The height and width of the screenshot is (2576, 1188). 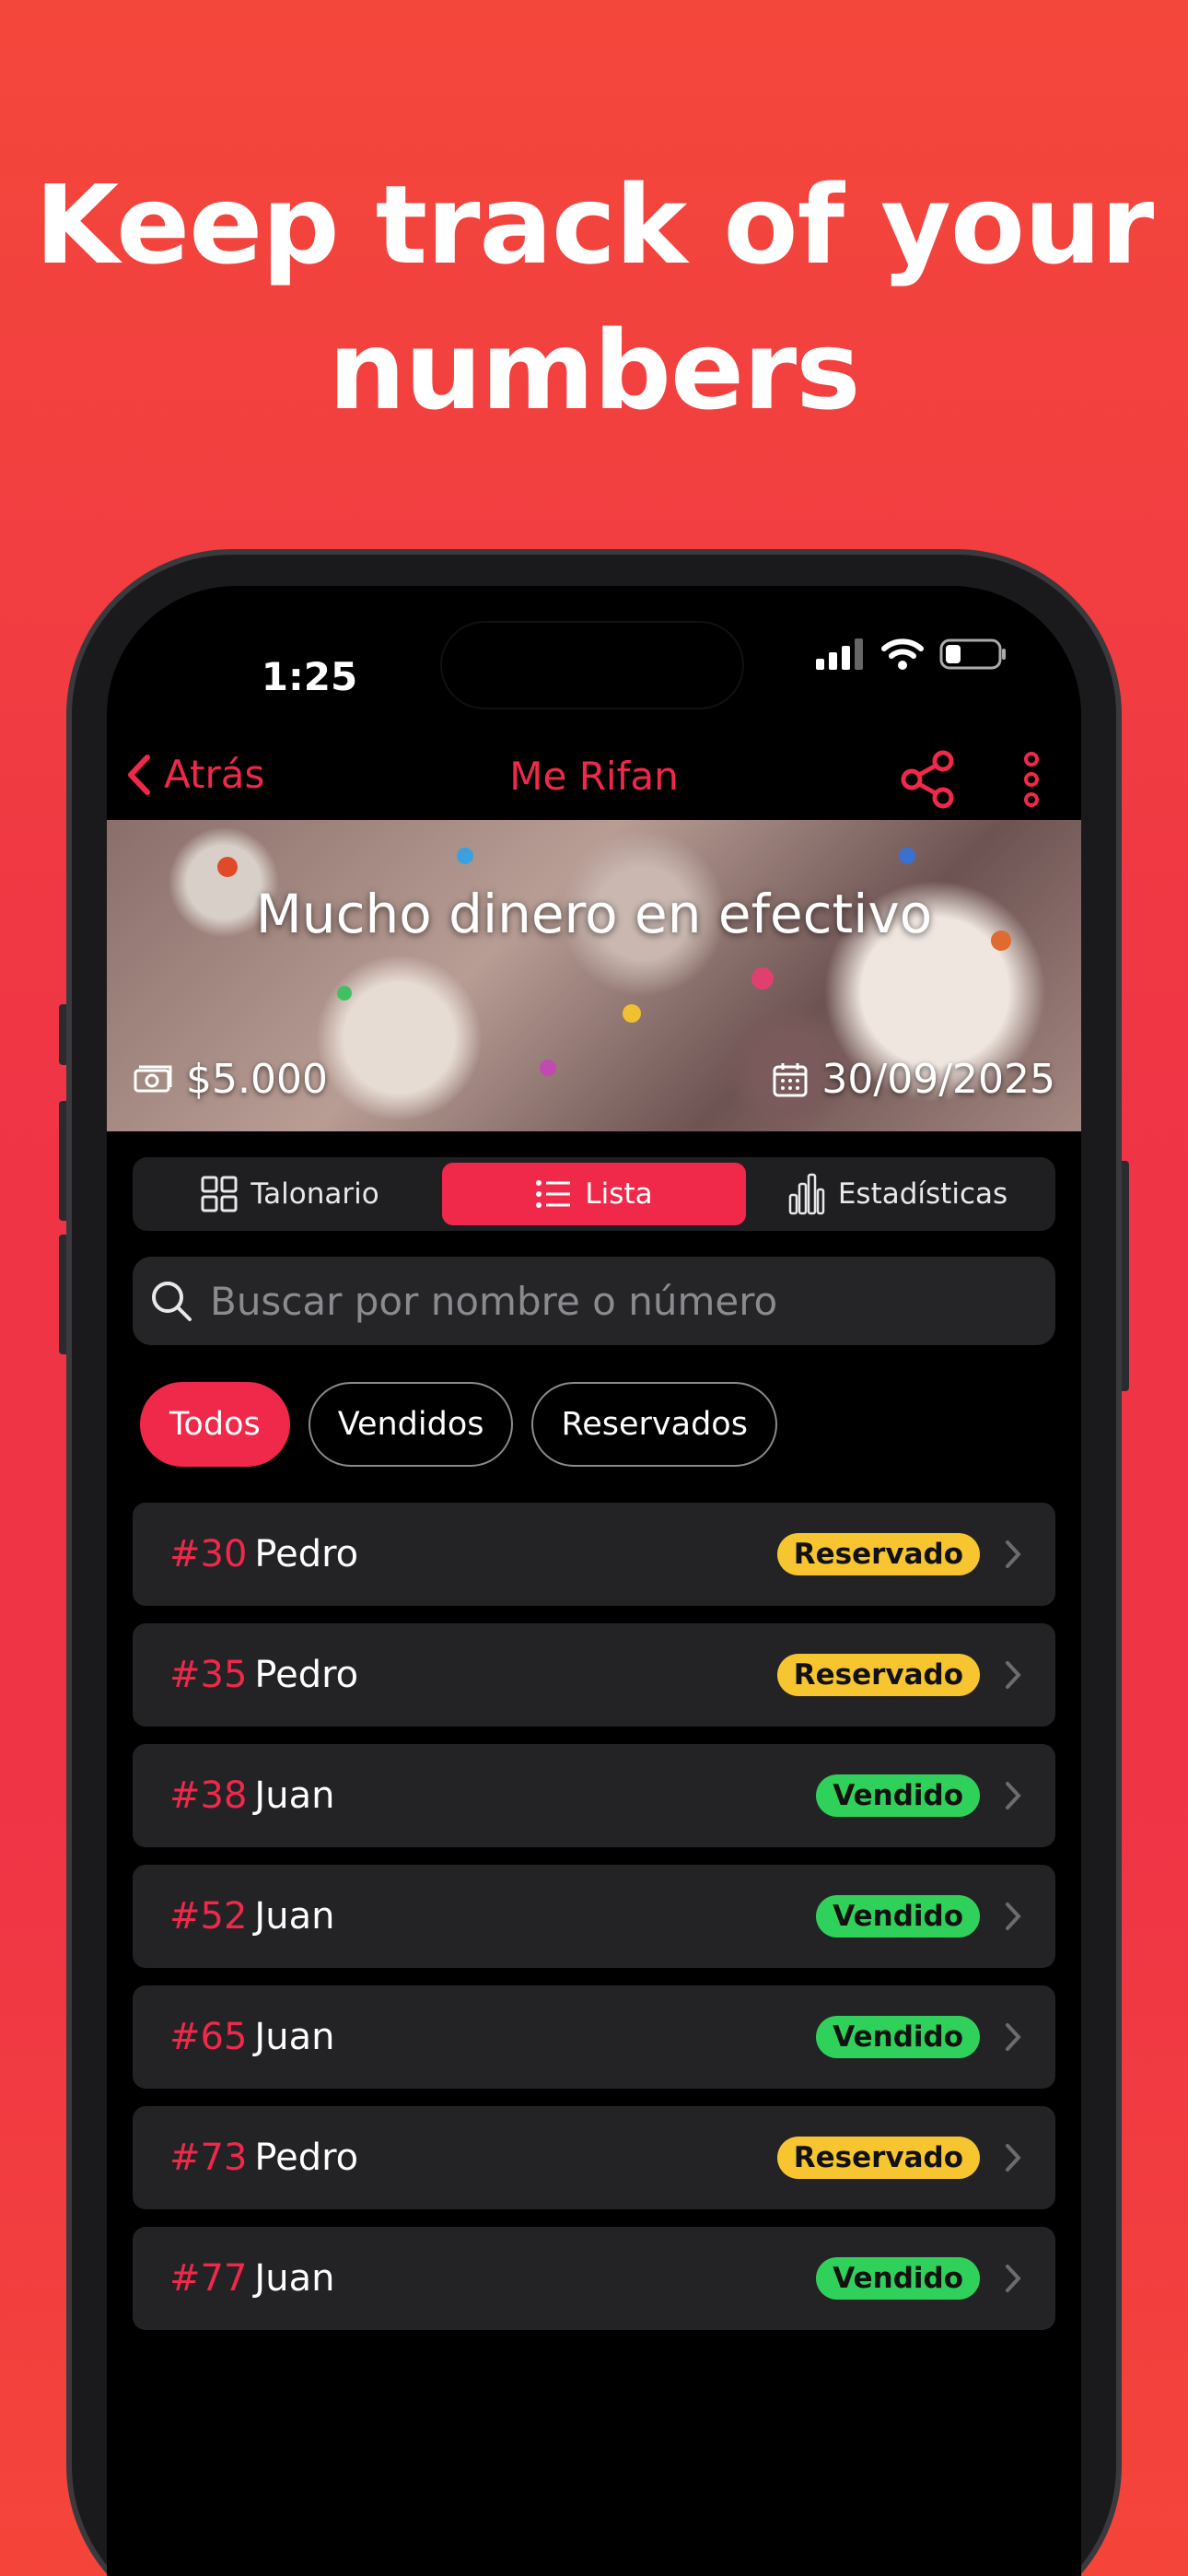 I want to click on ticket-number: #30, so click(x=208, y=1554).